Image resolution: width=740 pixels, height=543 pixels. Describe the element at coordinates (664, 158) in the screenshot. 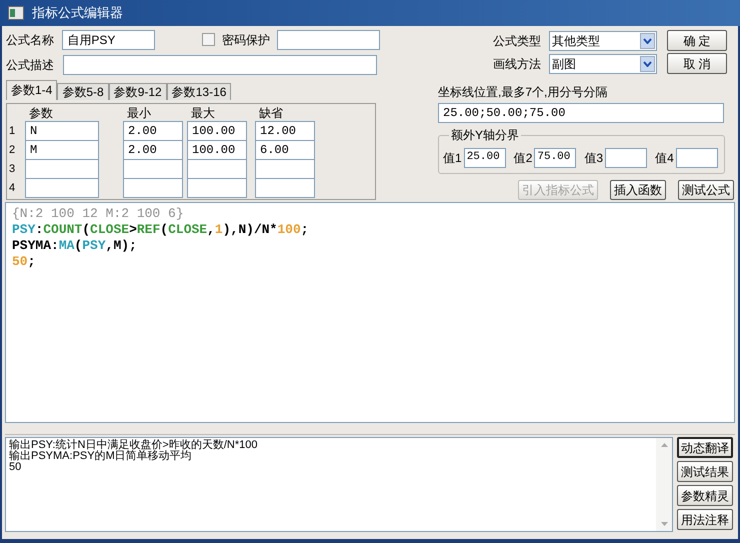

I see `field-label: 值4` at that location.